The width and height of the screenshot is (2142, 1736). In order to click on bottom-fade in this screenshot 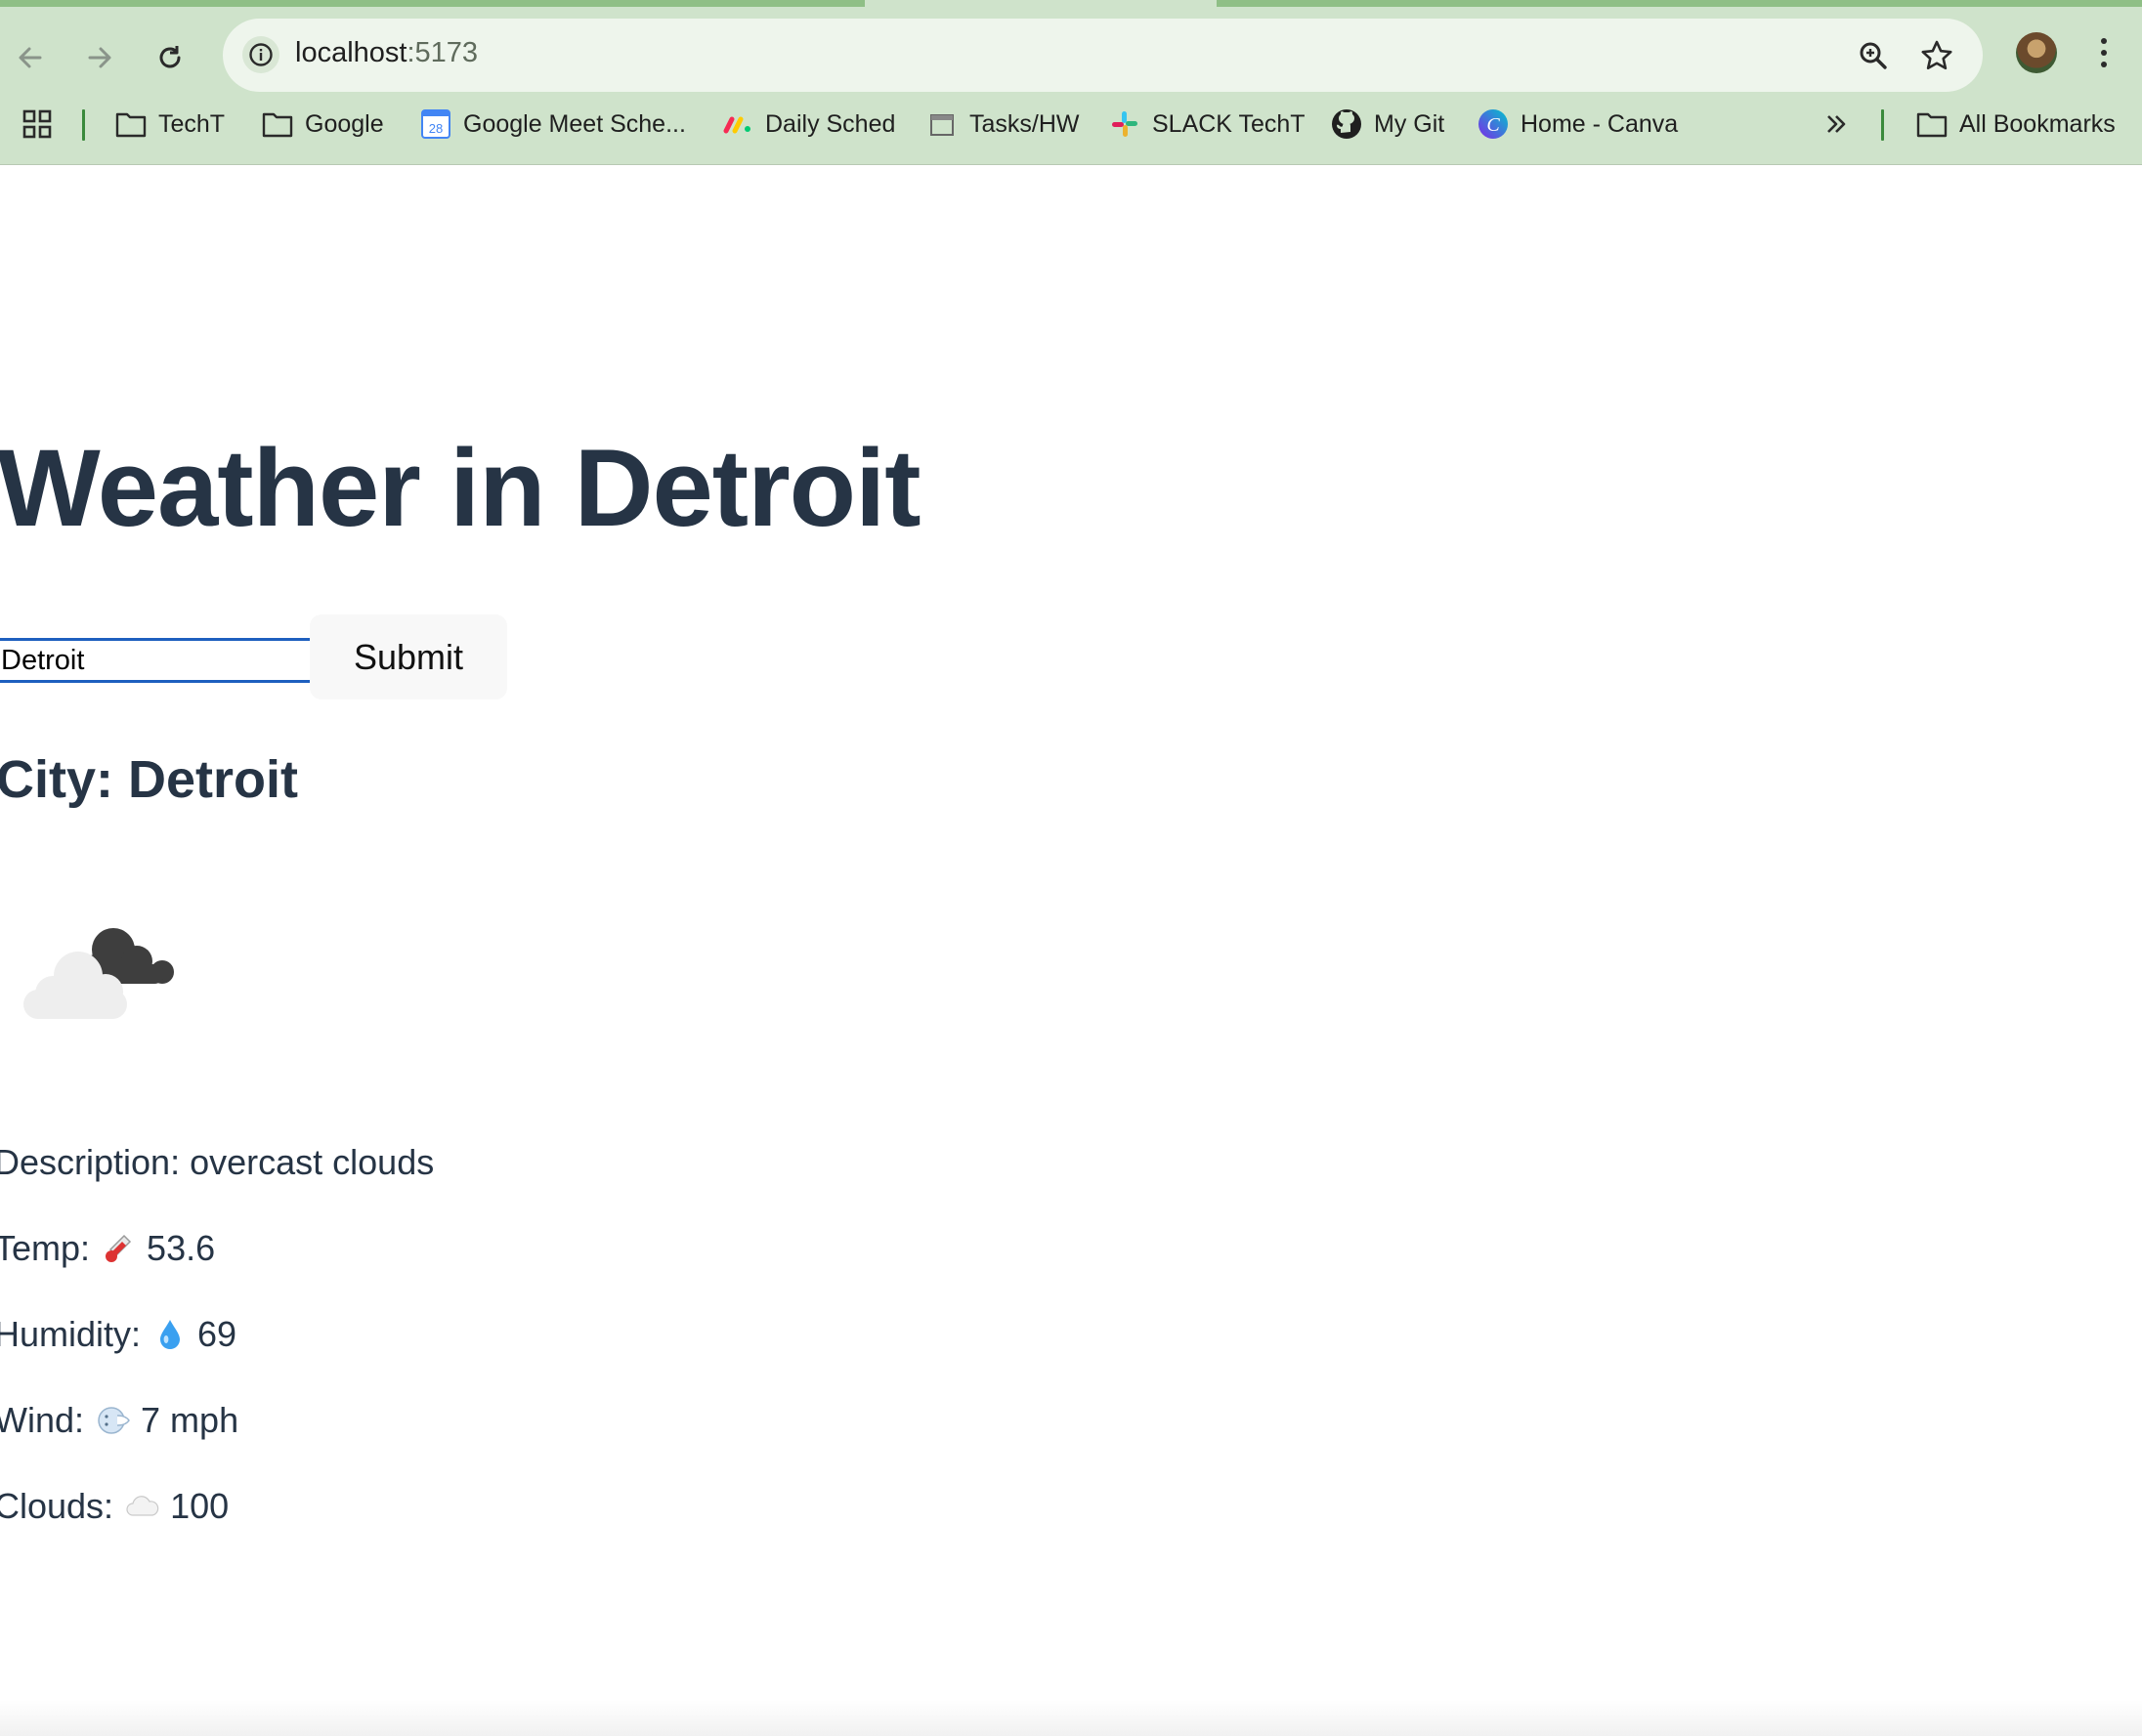, I will do `click(1071, 1718)`.